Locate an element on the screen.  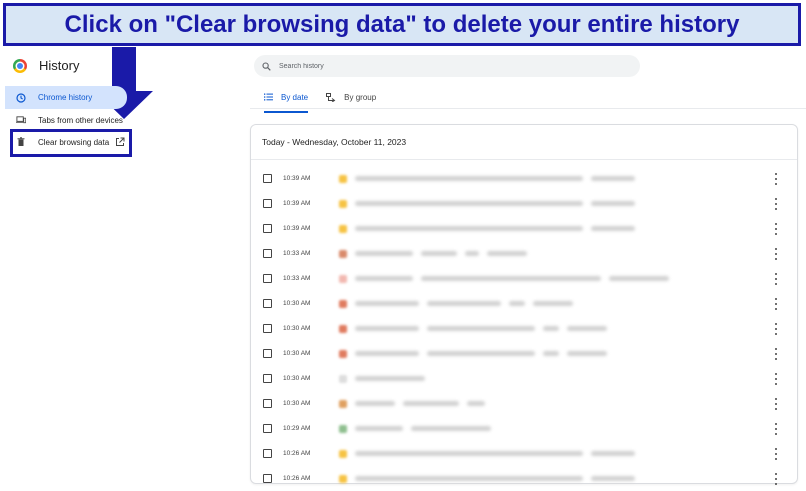
search-input is located at coordinates (429, 66).